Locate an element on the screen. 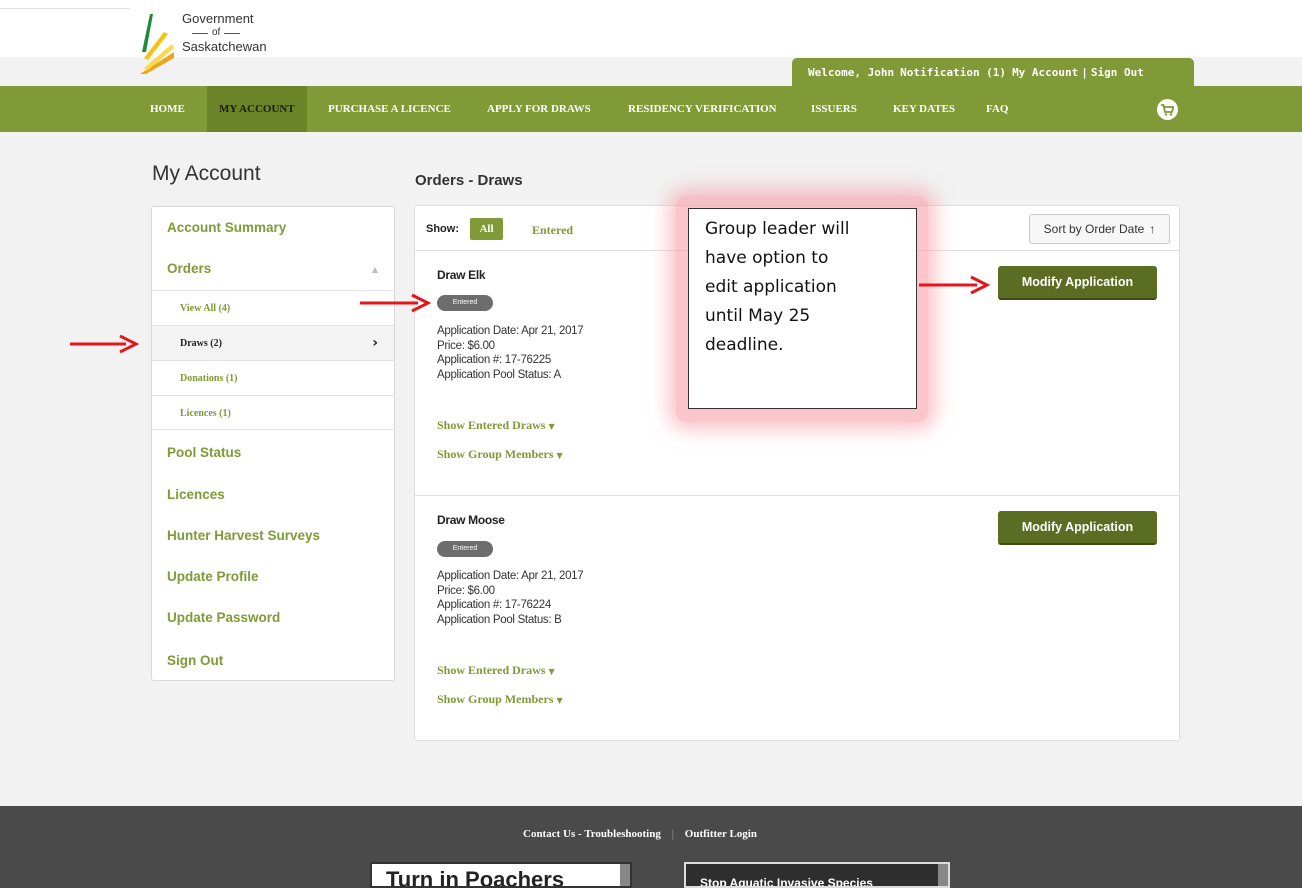  wheat-logo-icon is located at coordinates (157, 44).